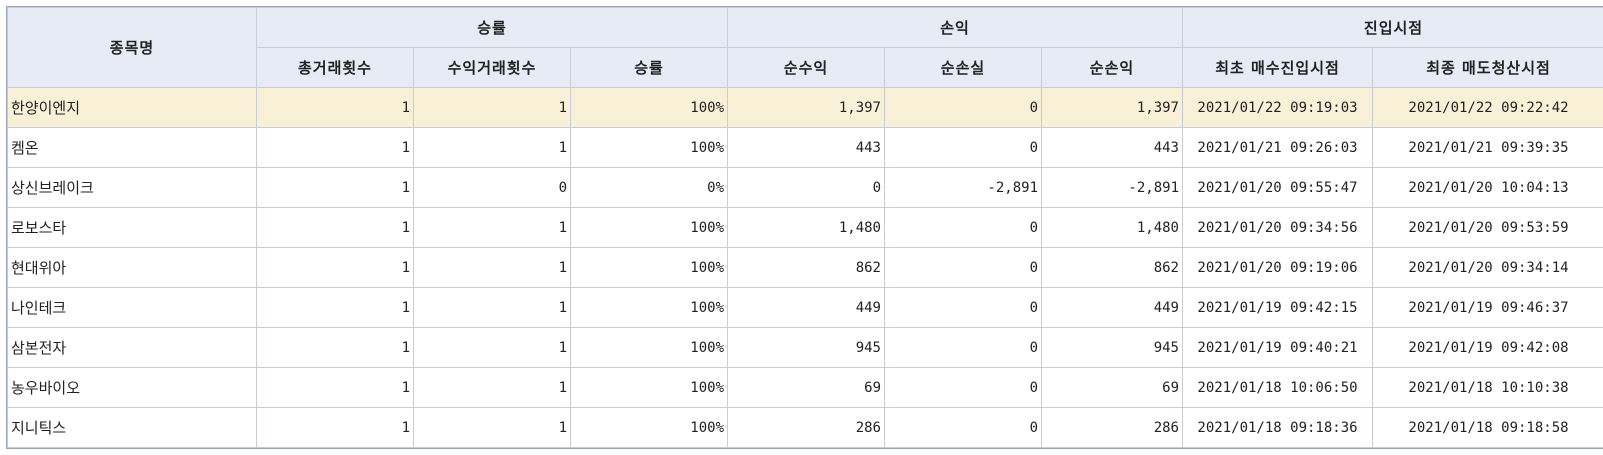  What do you see at coordinates (1112, 107) in the screenshot?
I see `cell-net-pnl: 1,397` at bounding box center [1112, 107].